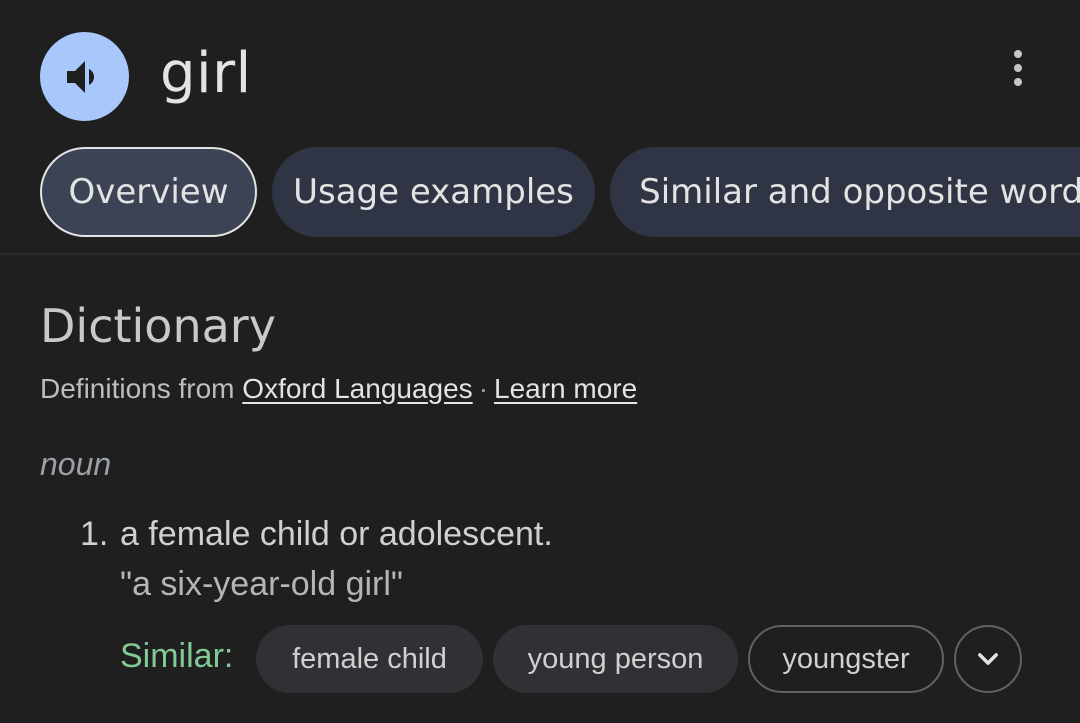 The image size is (1080, 723). I want to click on source-prefix: Definitions from, so click(137, 388).